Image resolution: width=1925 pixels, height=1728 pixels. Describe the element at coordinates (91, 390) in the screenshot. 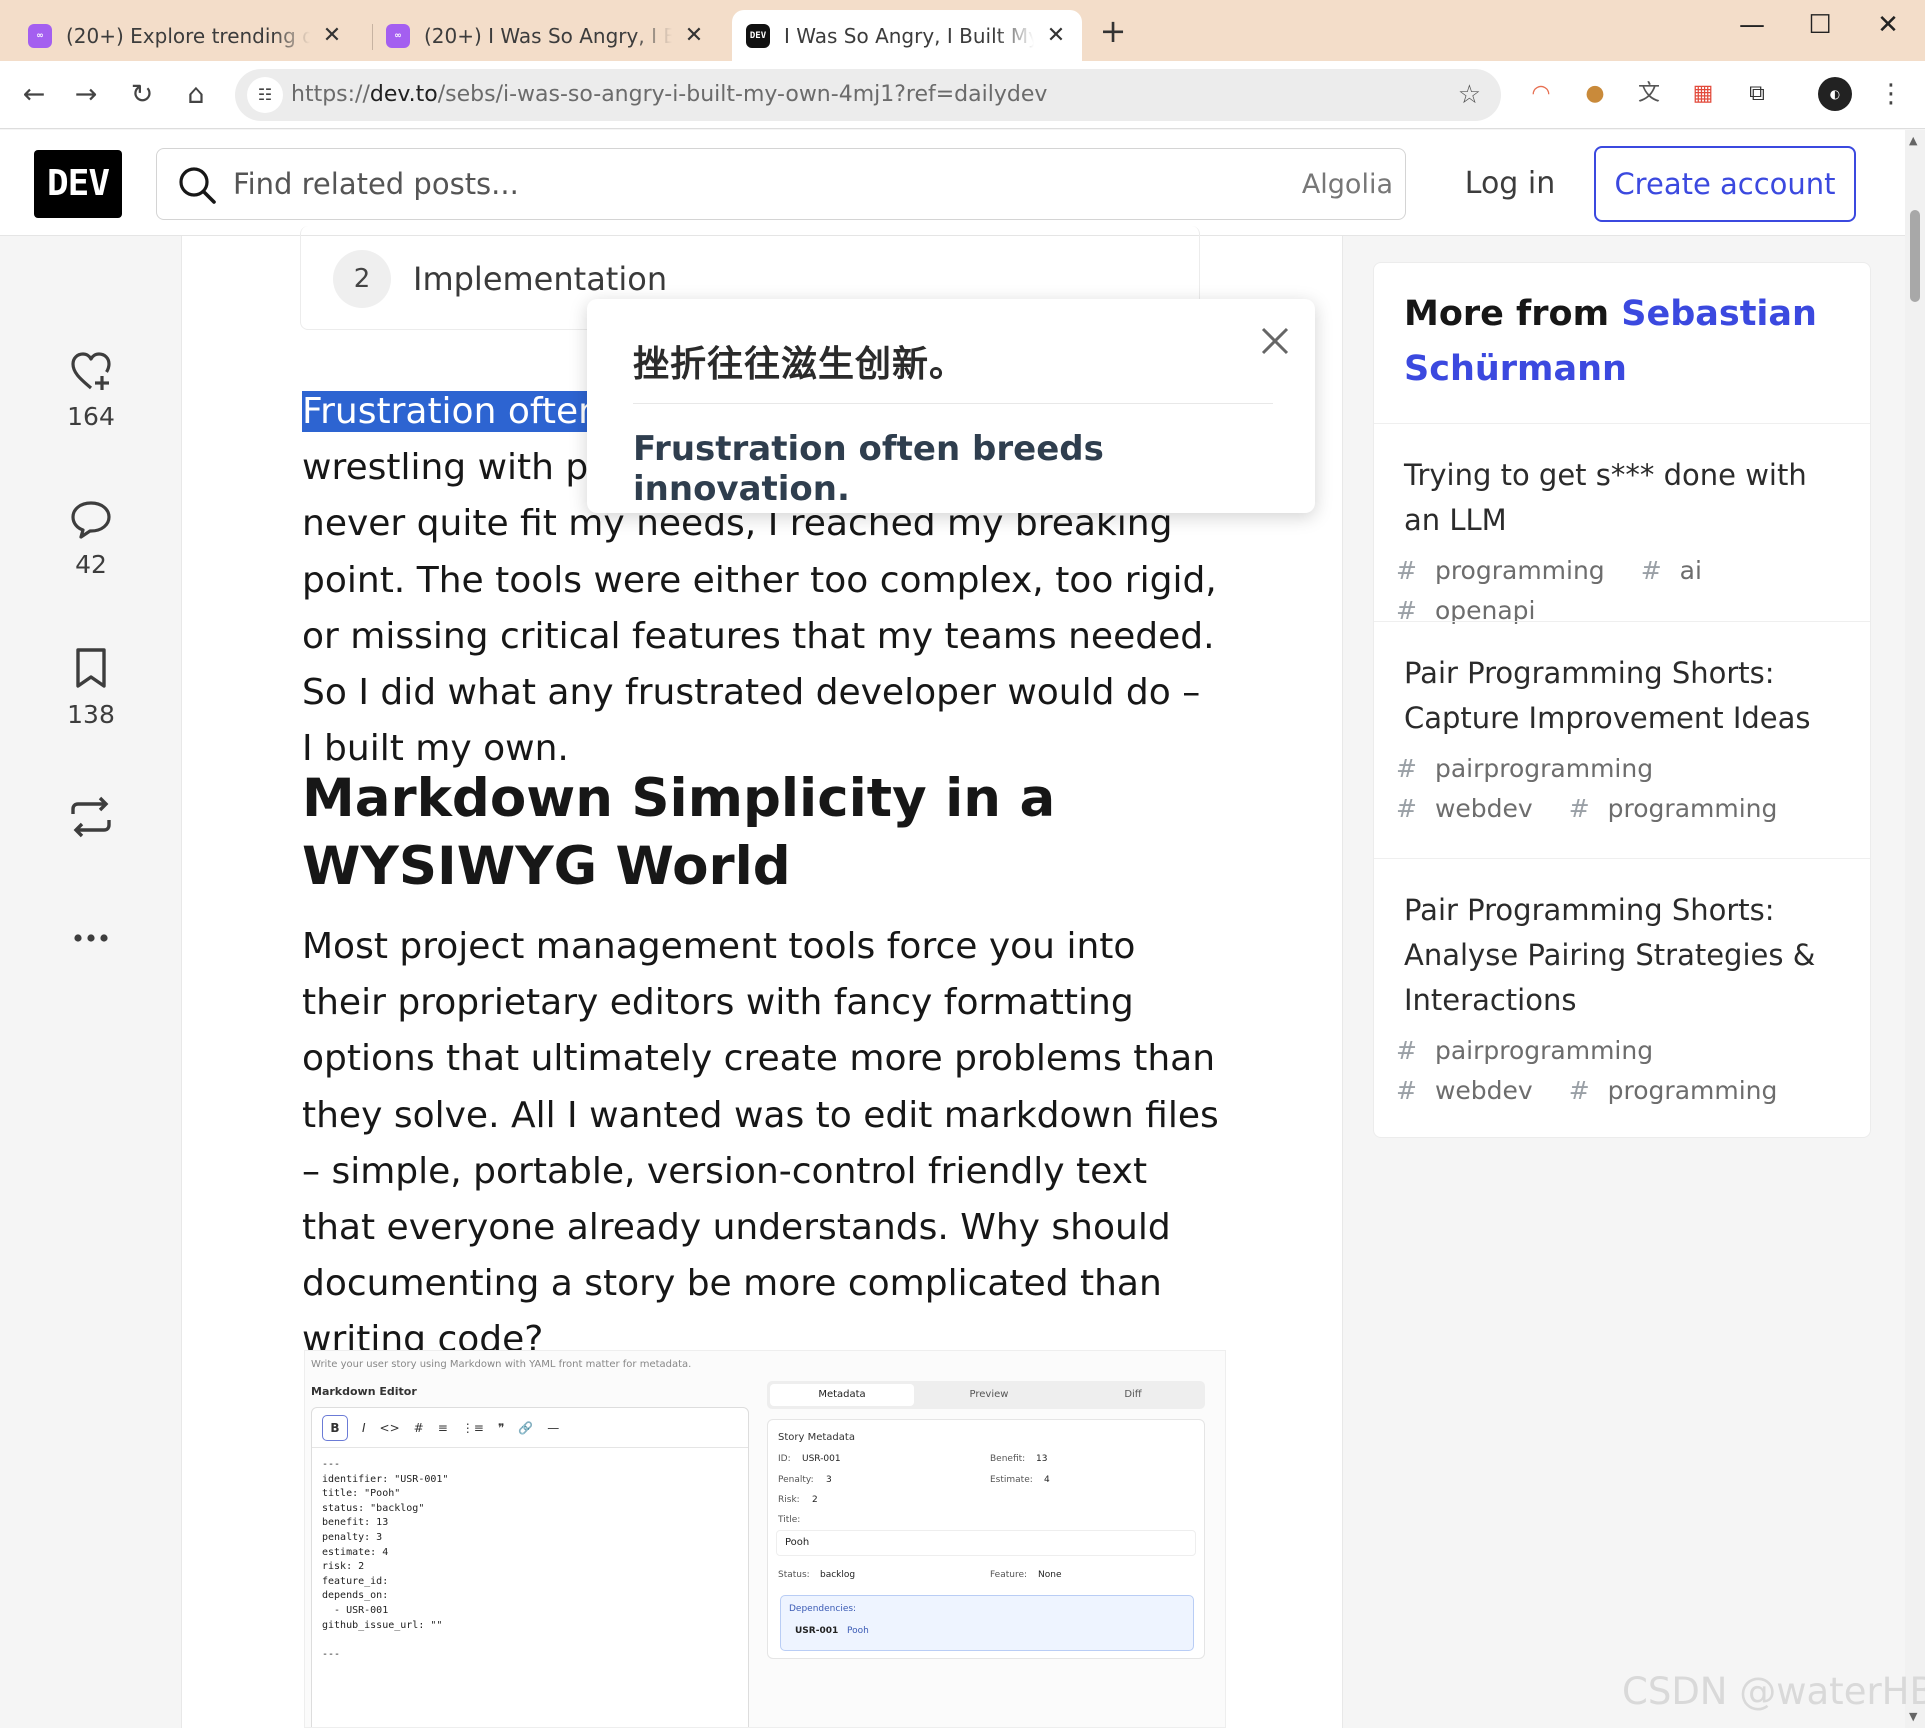

I see `like-reaction: 164` at that location.